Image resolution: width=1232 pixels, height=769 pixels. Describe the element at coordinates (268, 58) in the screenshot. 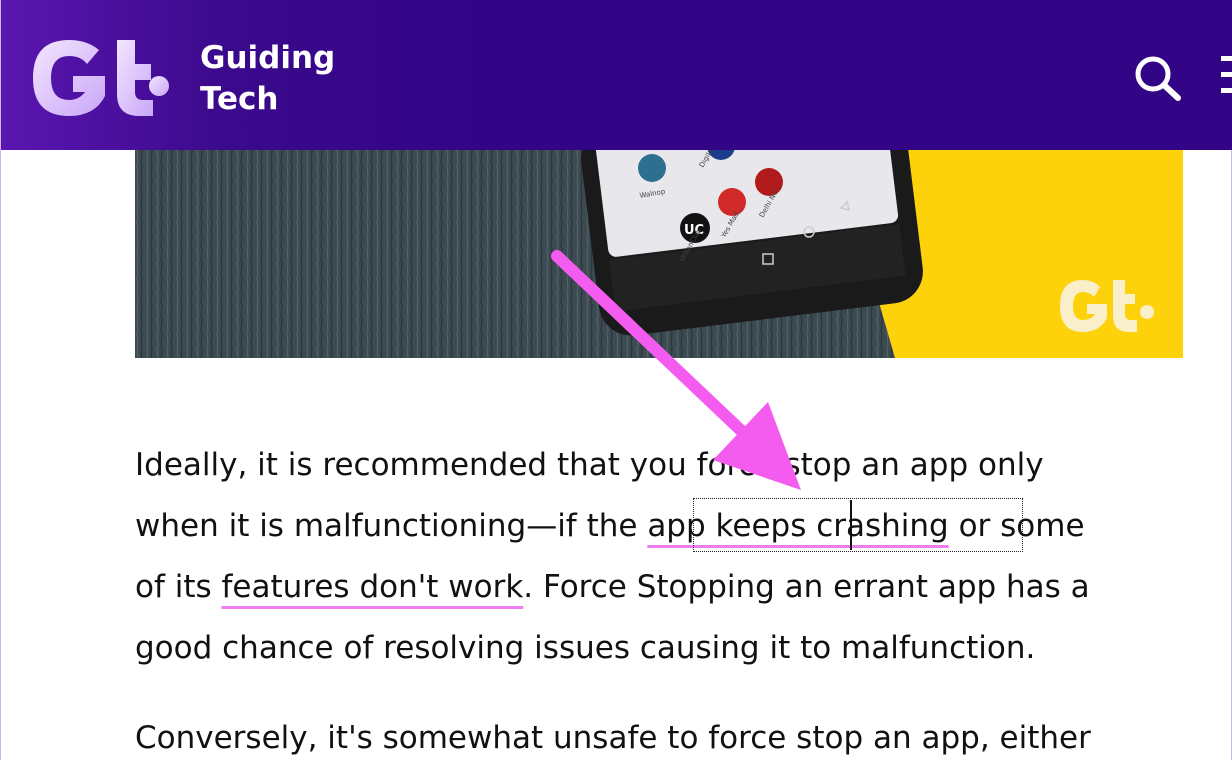

I see `brand-line-1: Guiding` at that location.